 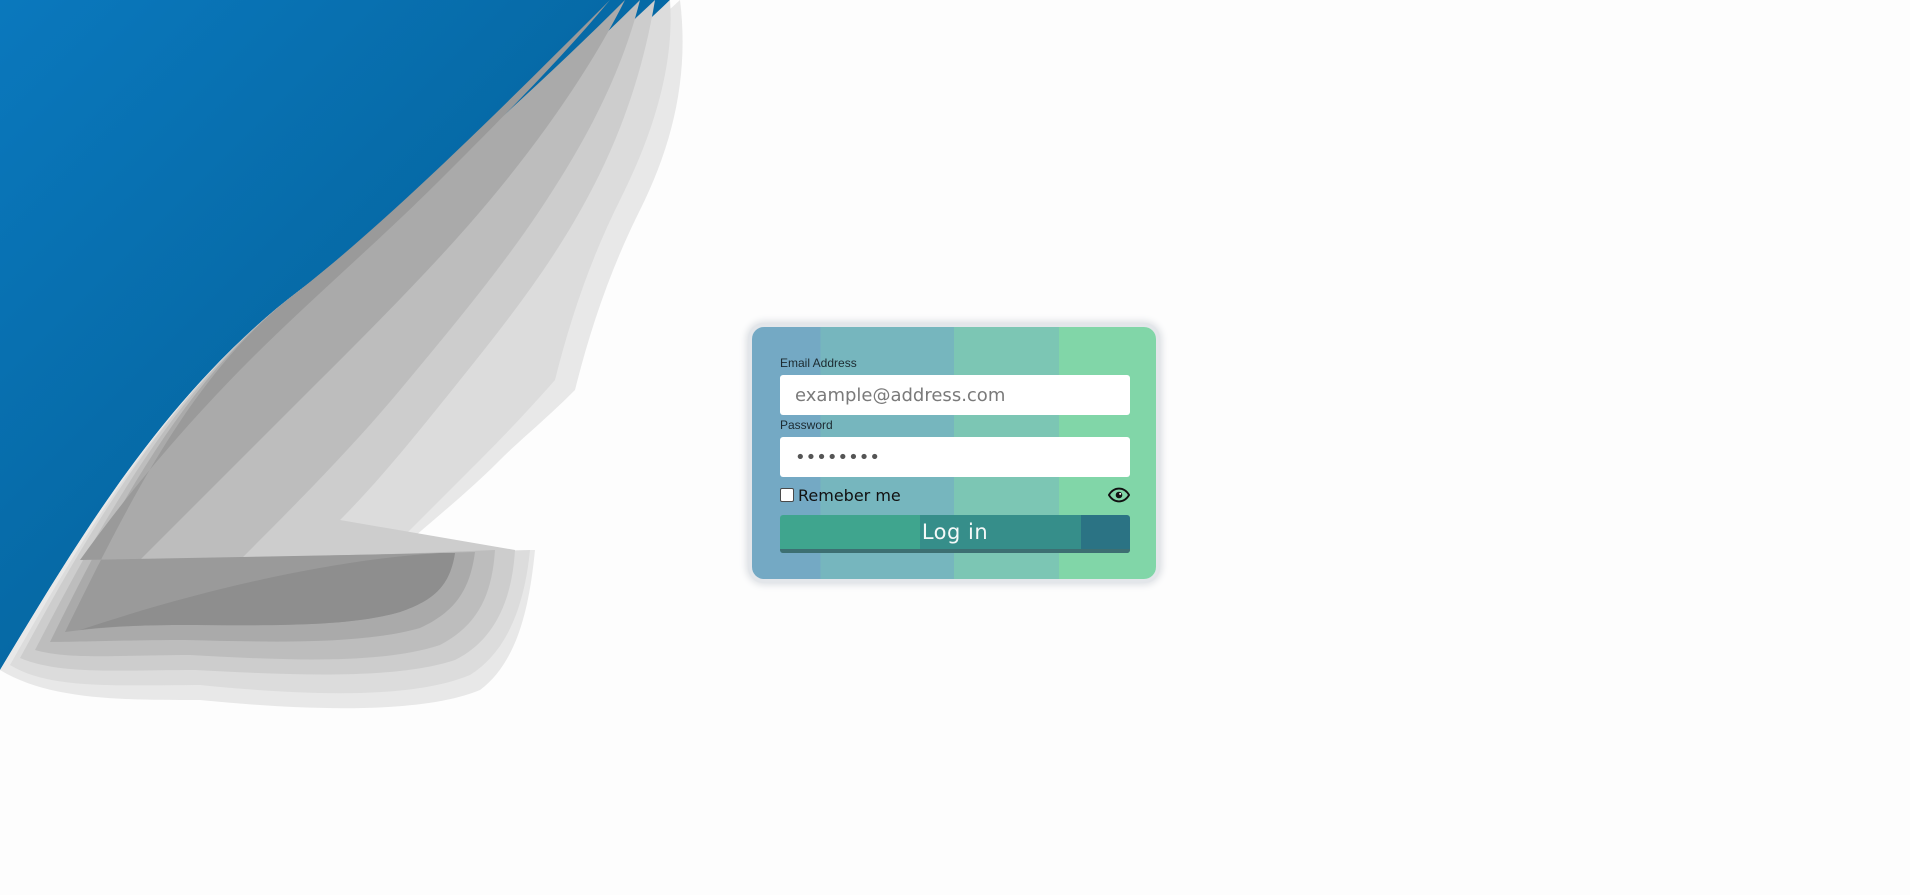 I want to click on remember-me-checkbox, so click(x=787, y=495).